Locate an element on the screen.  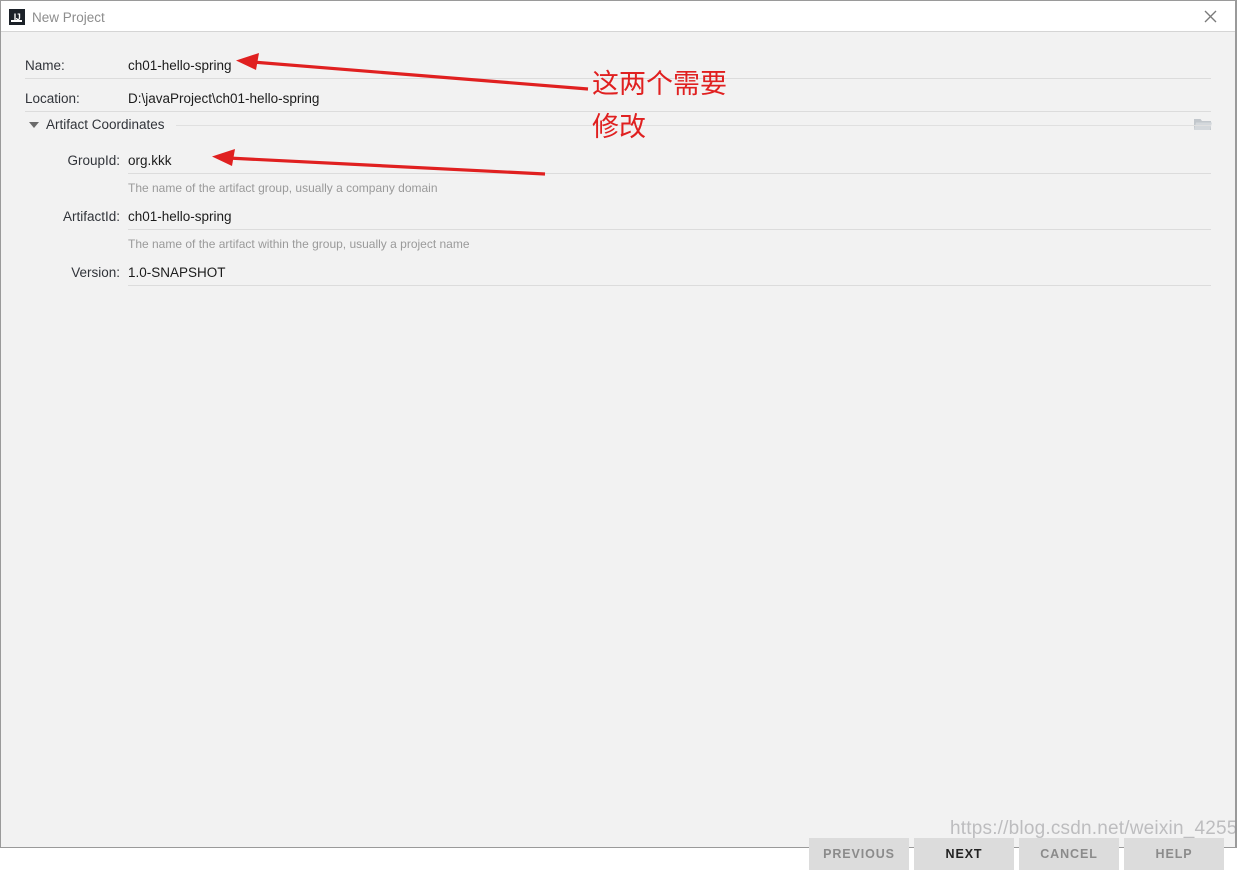
title-bar: IJ New Project is located at coordinates (618, 16).